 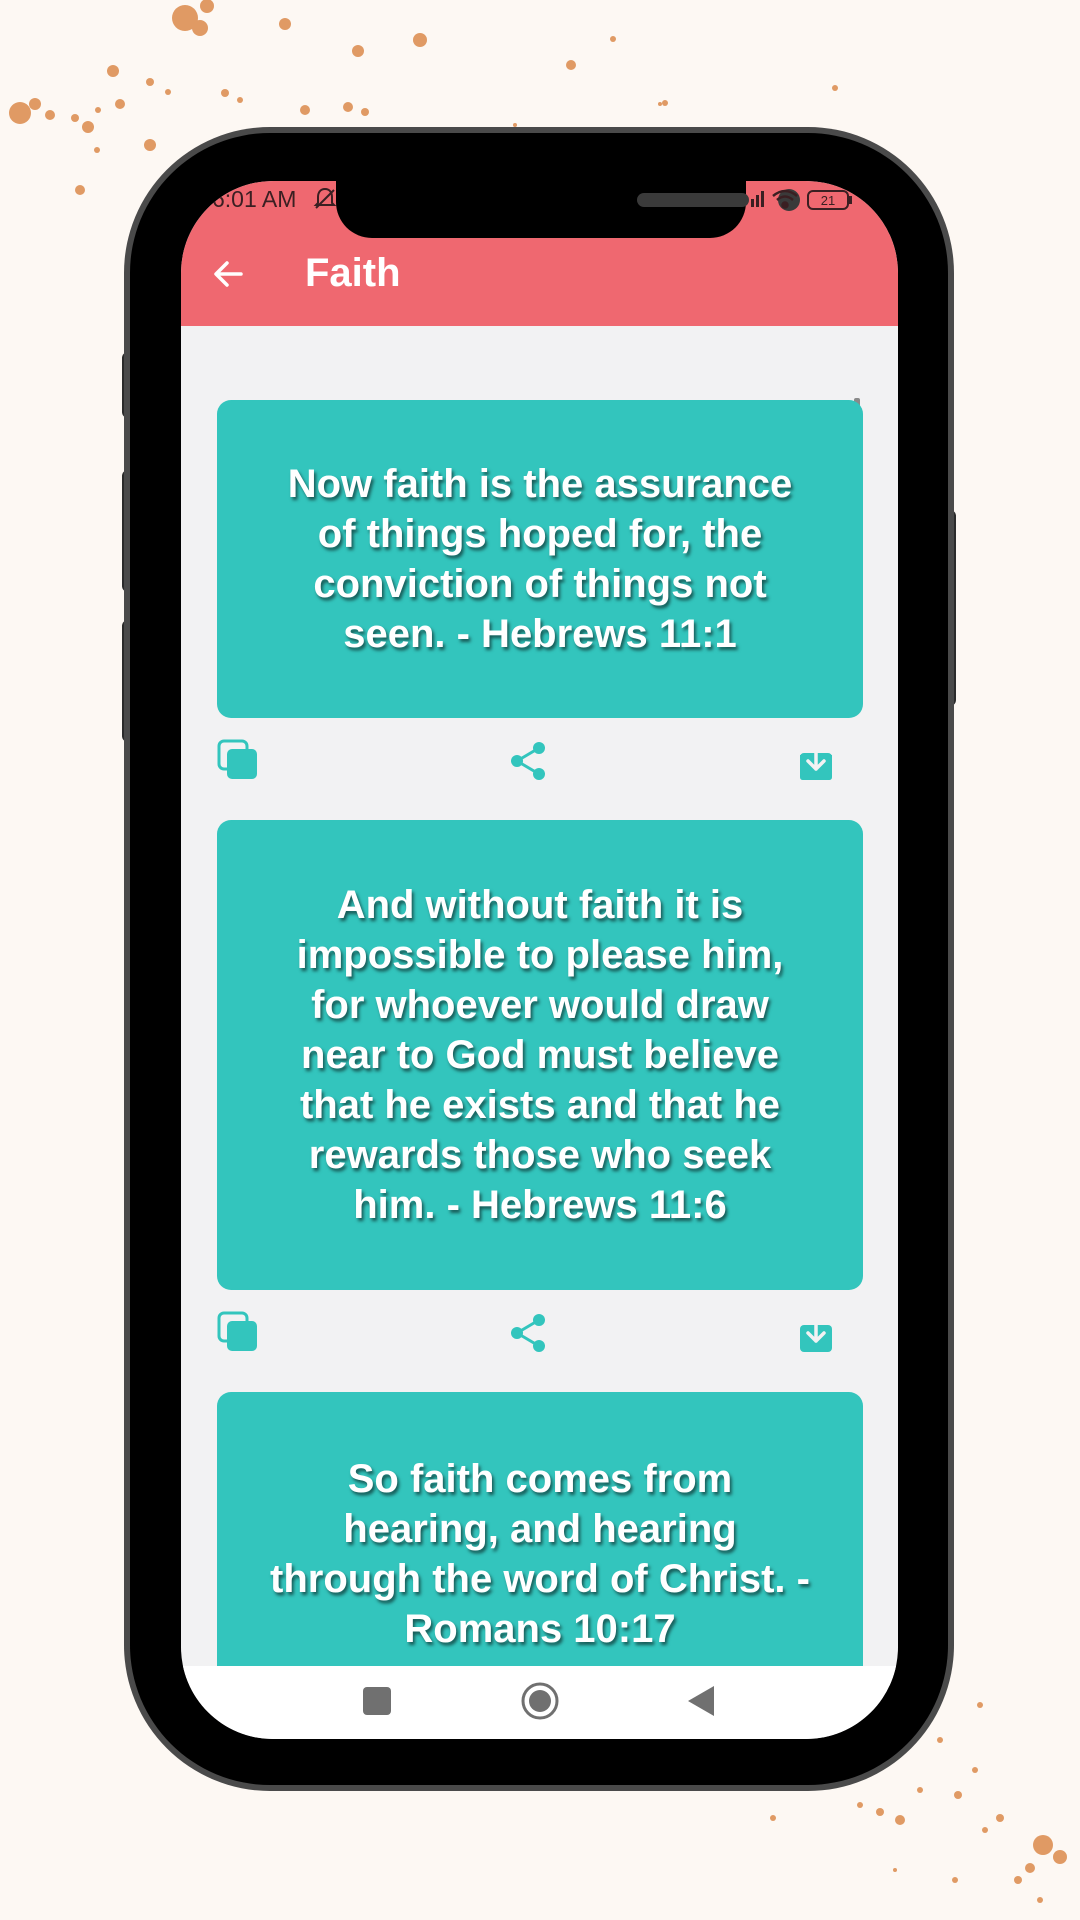 I want to click on signal-icon, so click(x=757, y=199).